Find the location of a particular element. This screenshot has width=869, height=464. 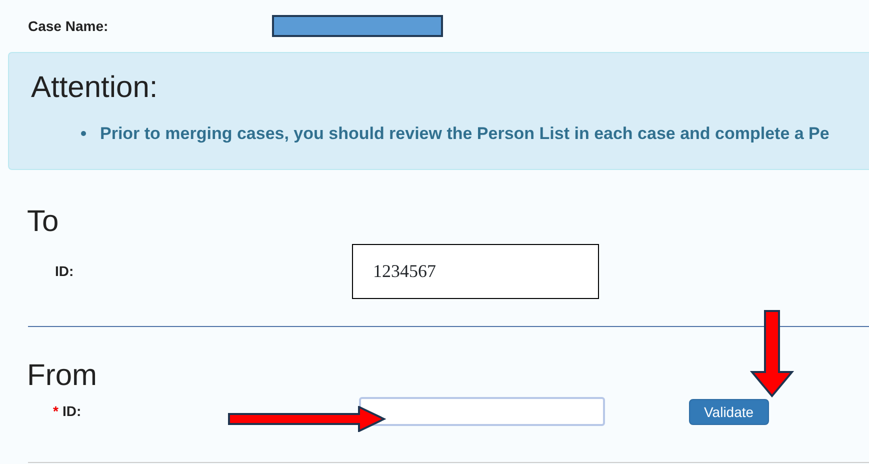

validate-button: Validate is located at coordinates (729, 411).